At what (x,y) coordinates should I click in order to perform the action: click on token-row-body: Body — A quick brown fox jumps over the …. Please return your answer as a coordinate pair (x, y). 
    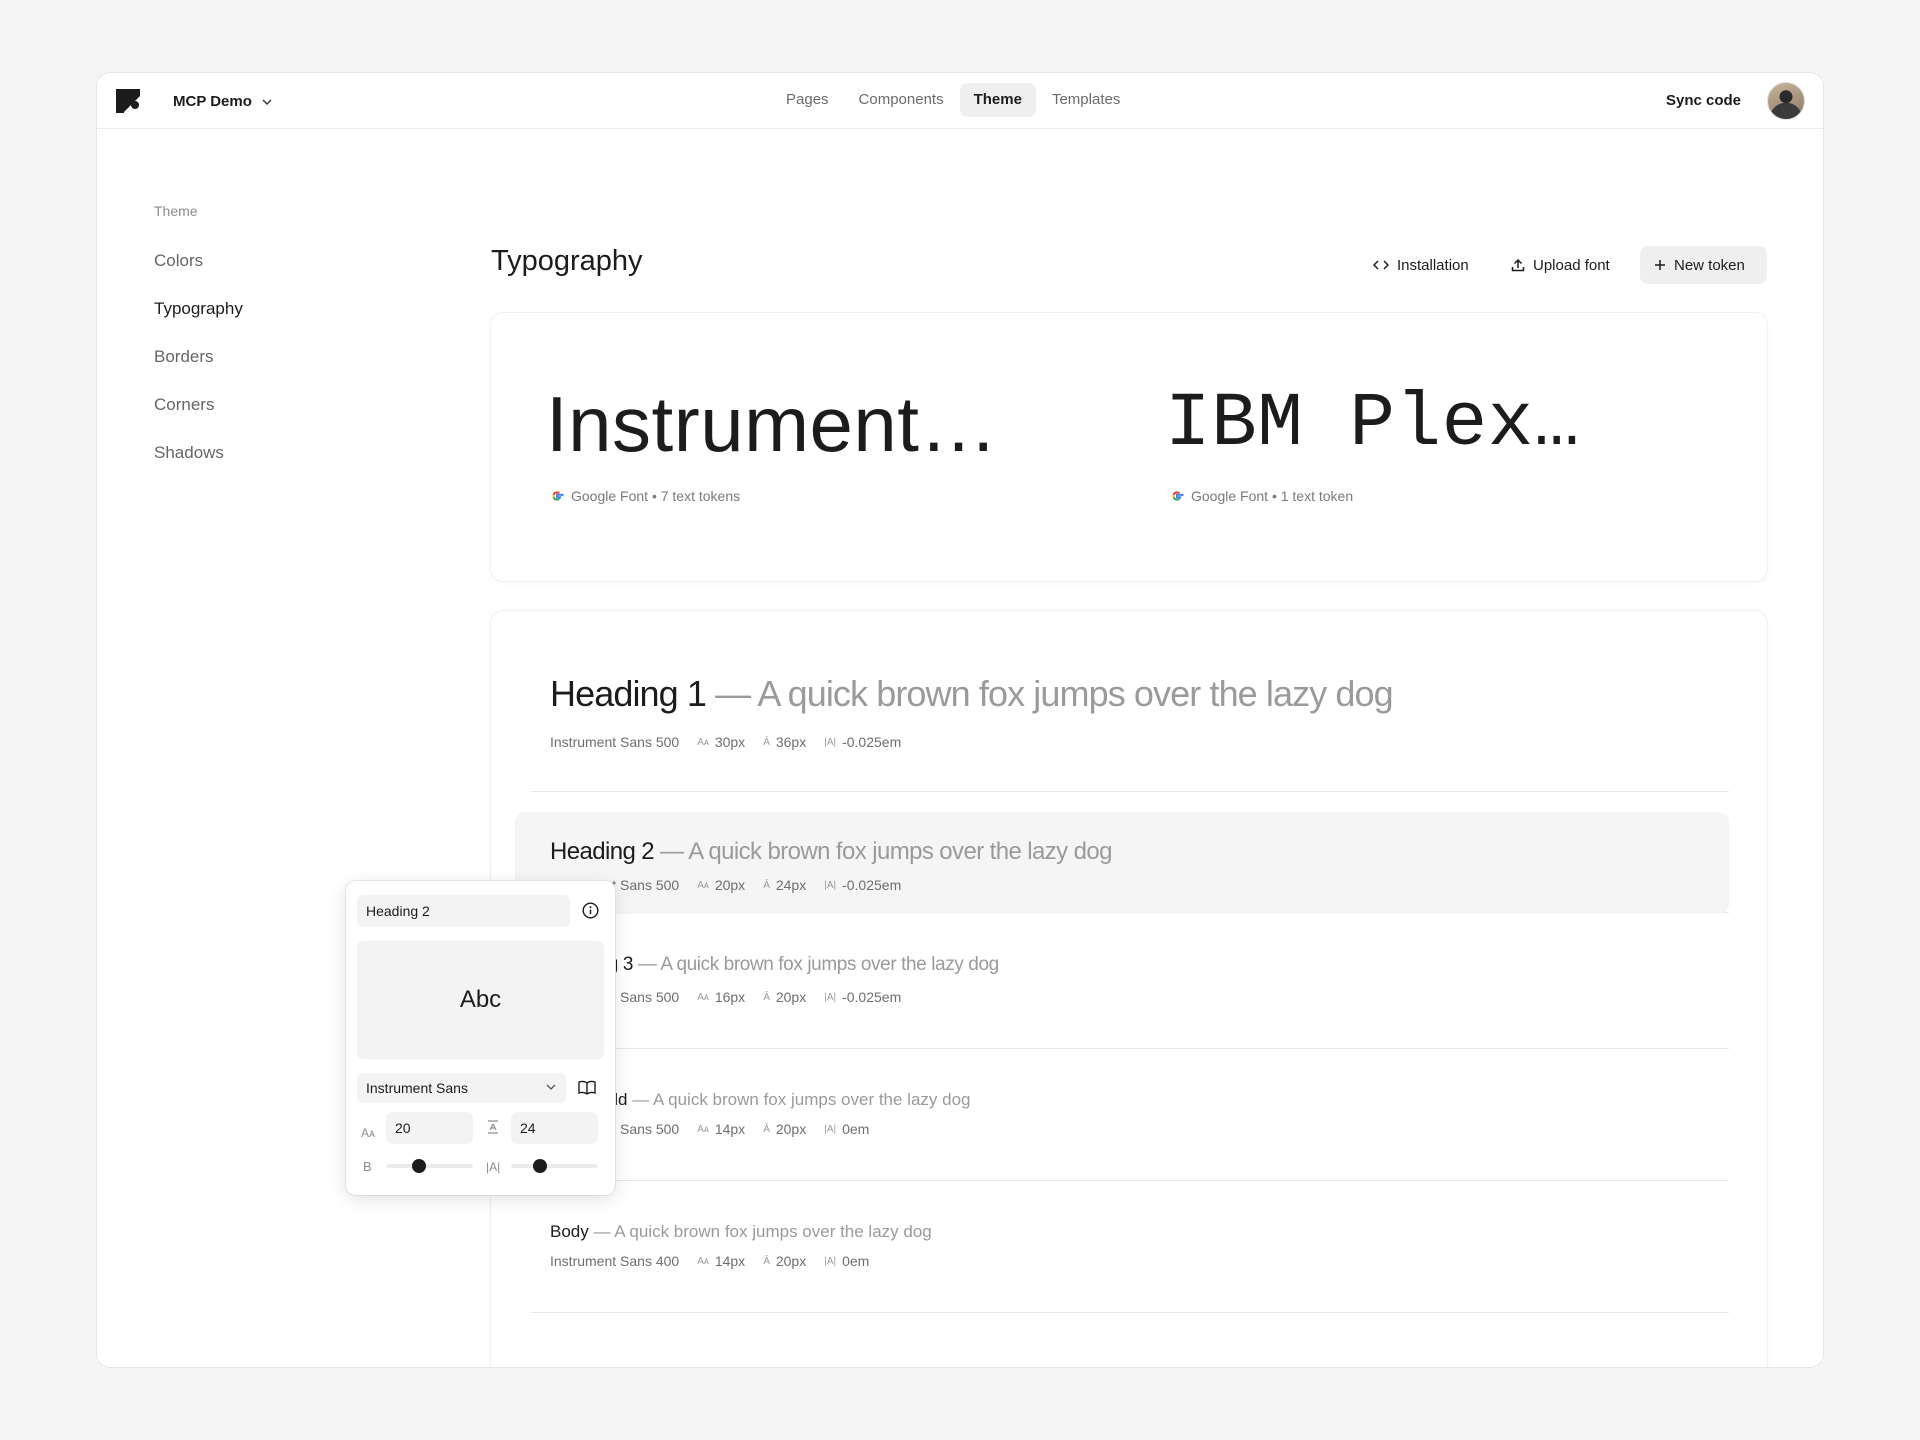
    Looking at the image, I should click on (1130, 1247).